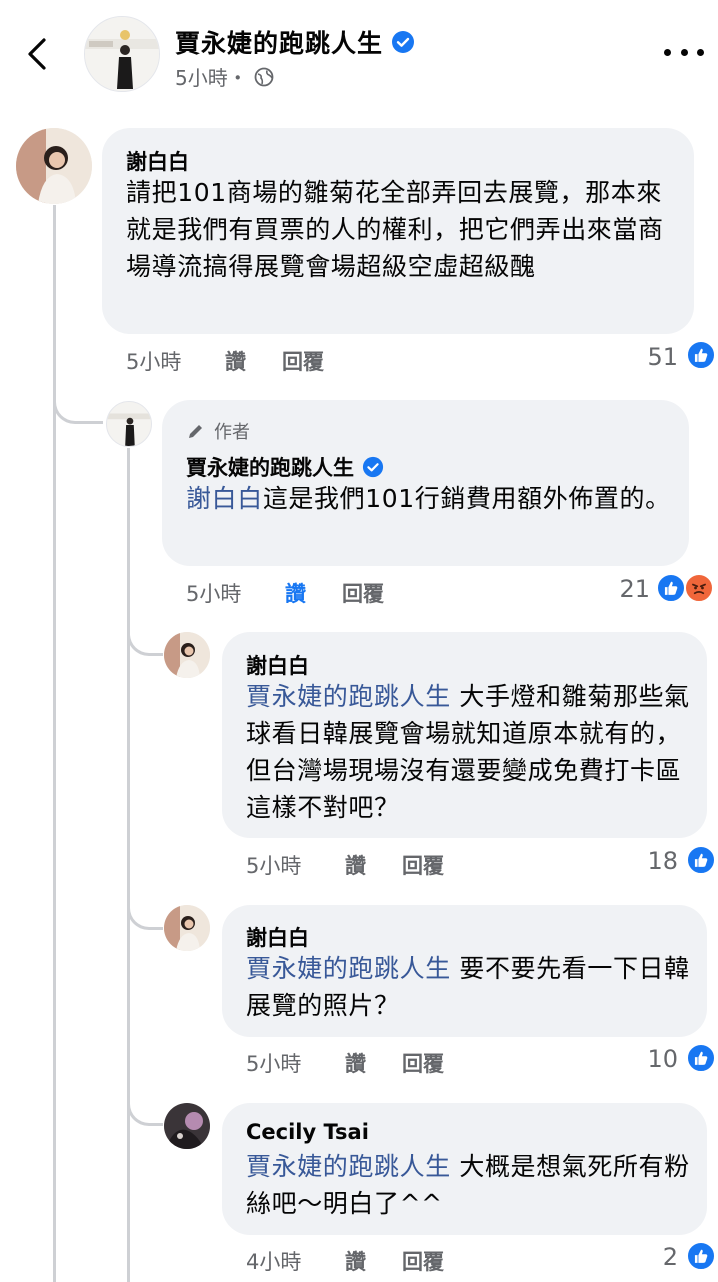 This screenshot has width=718, height=1282. What do you see at coordinates (279, 43) in the screenshot?
I see `page-name: 賈永婕的跑跳人生` at bounding box center [279, 43].